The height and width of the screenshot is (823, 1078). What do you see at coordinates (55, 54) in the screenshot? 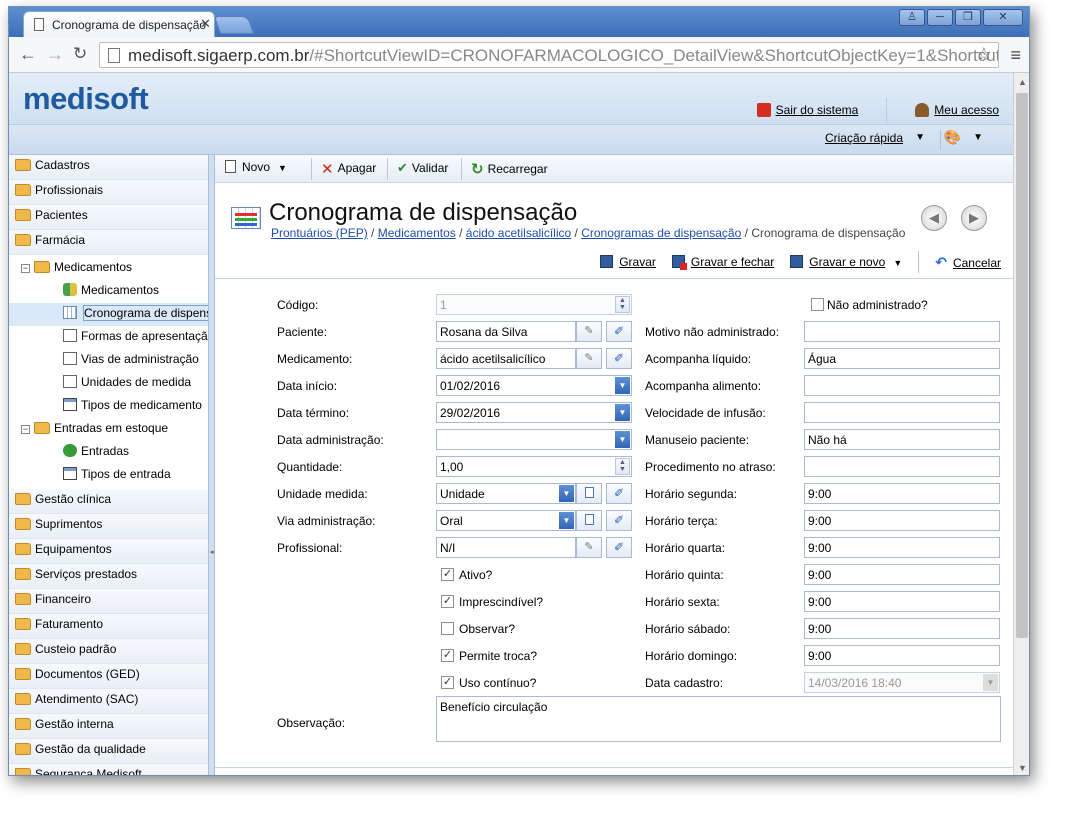
I see `forward-icon: →` at bounding box center [55, 54].